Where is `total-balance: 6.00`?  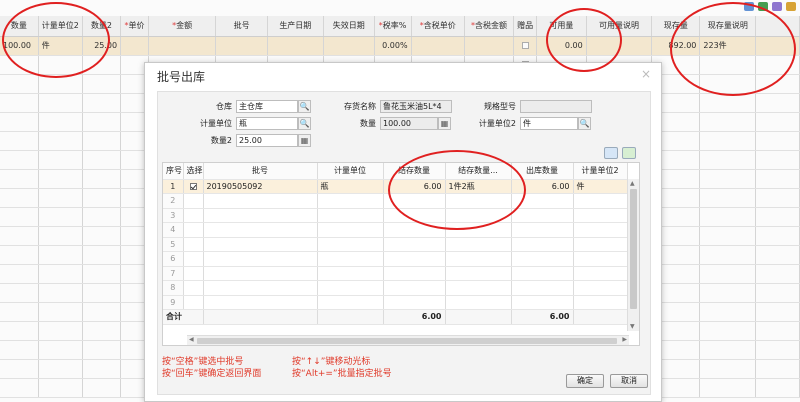 total-balance: 6.00 is located at coordinates (414, 317).